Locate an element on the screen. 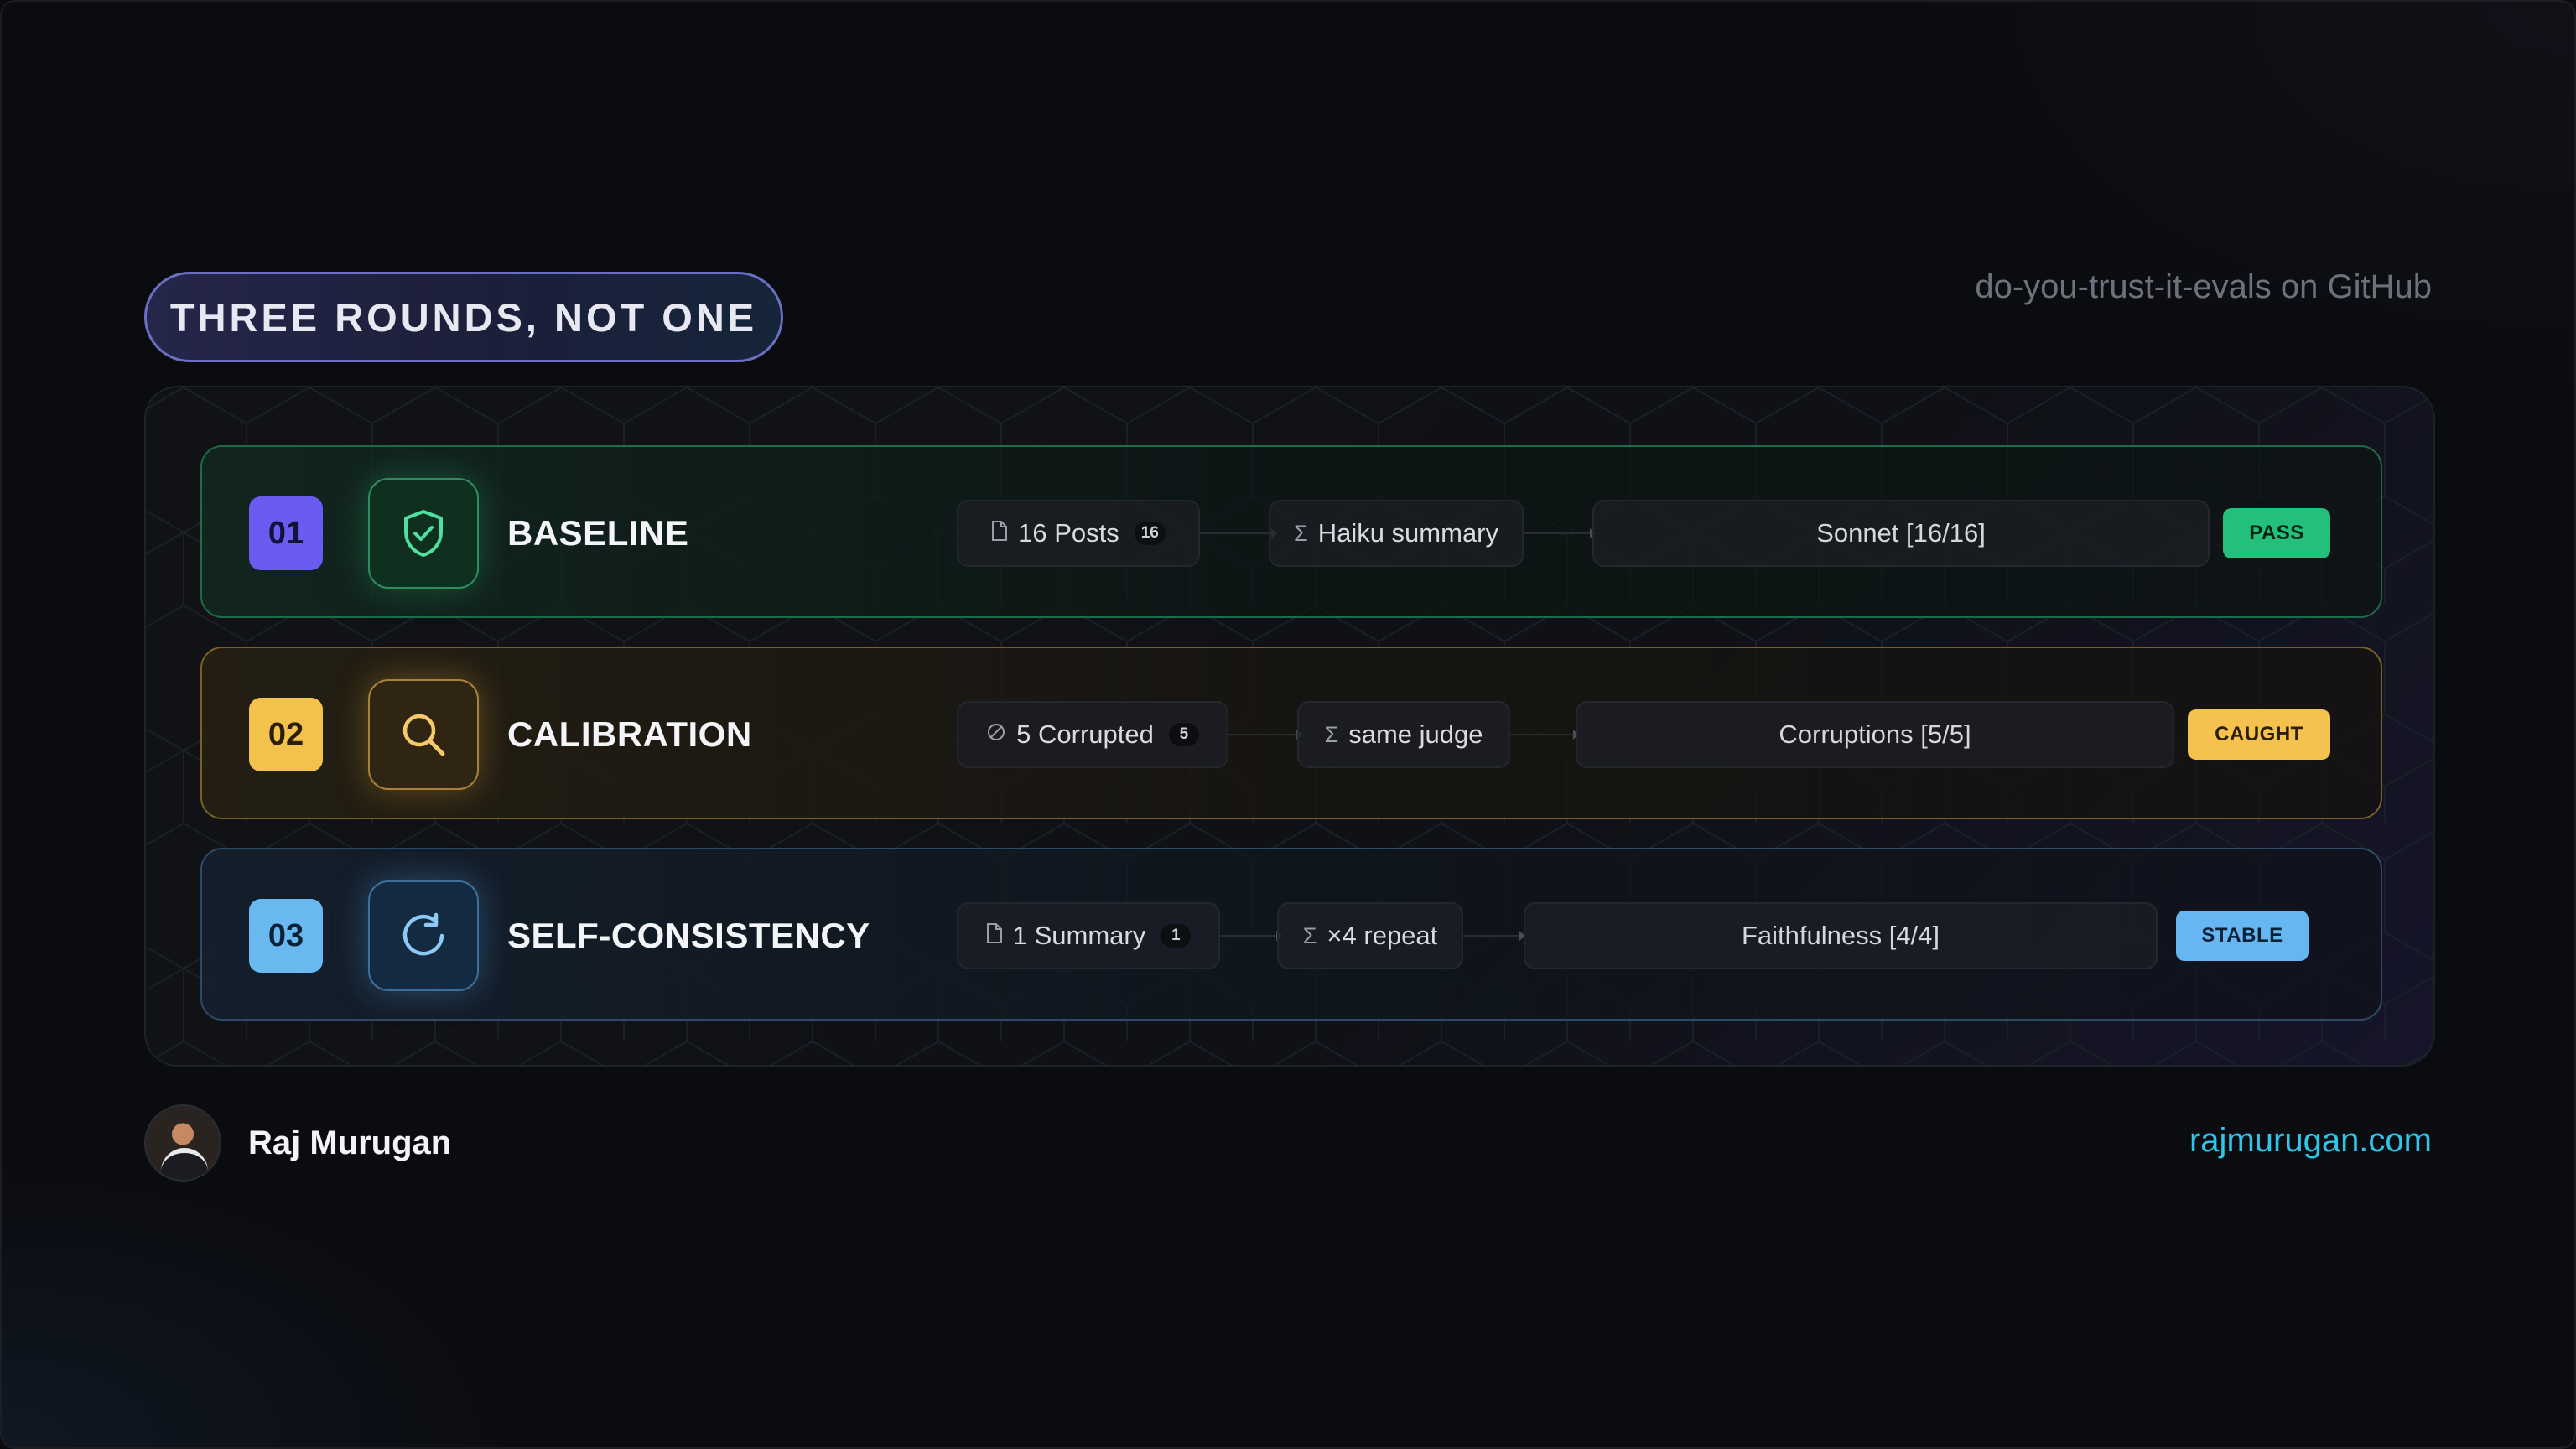  result-label: Sonnet [16/16] is located at coordinates (1901, 533).